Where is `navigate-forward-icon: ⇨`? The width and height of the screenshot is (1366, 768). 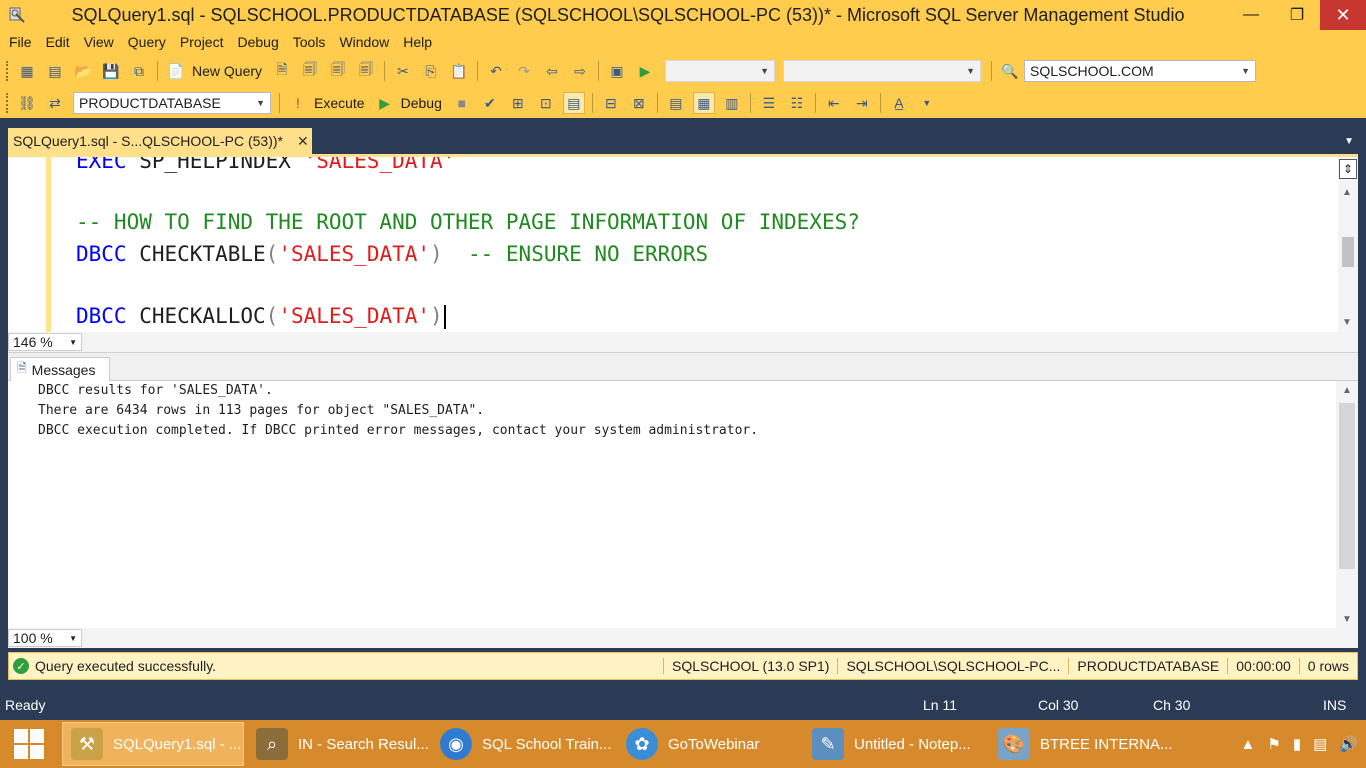
navigate-forward-icon: ⇨ is located at coordinates (580, 71).